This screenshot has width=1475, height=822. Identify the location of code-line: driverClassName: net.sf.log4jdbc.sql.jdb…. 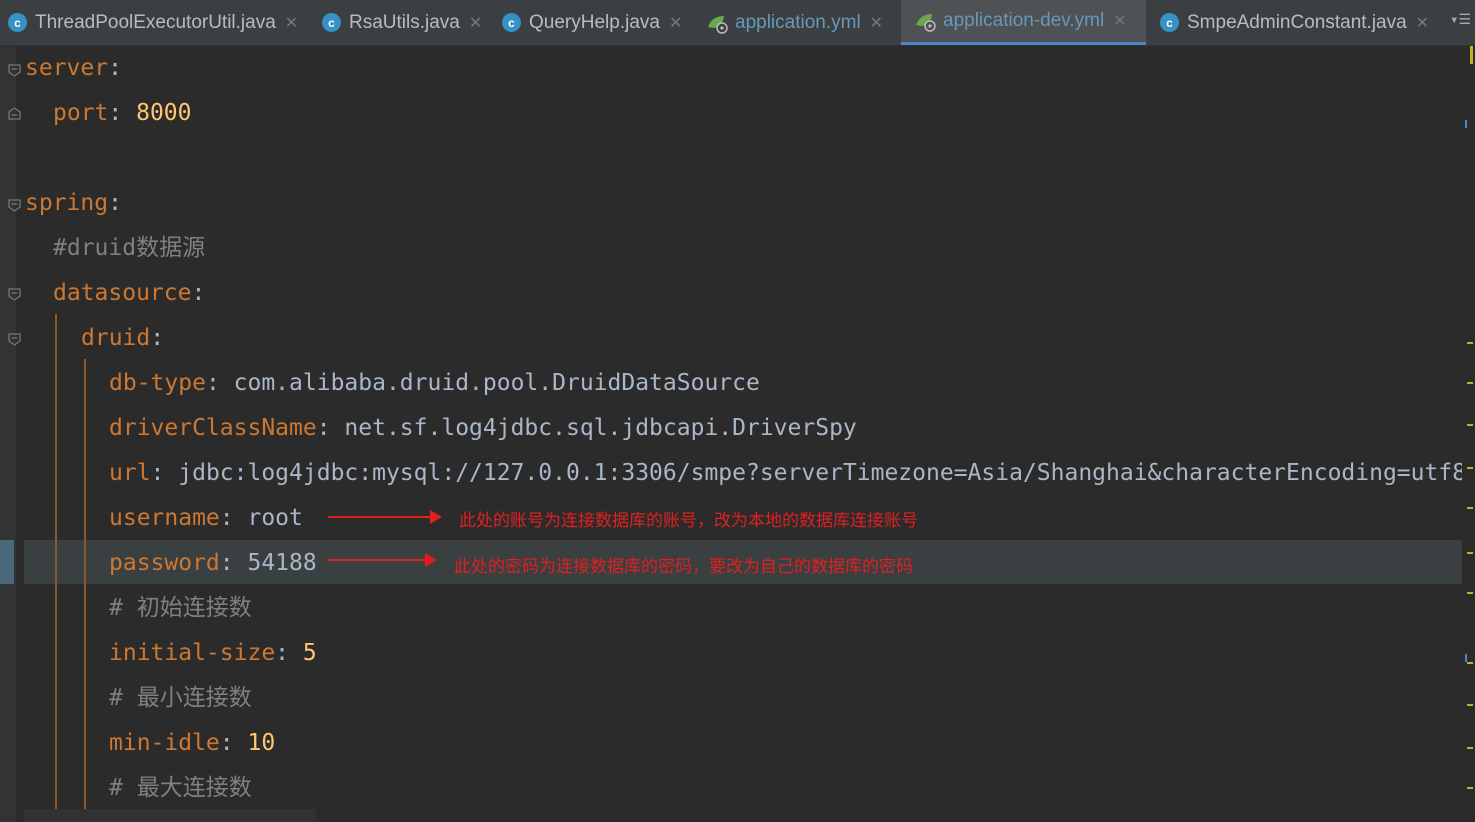
(483, 428).